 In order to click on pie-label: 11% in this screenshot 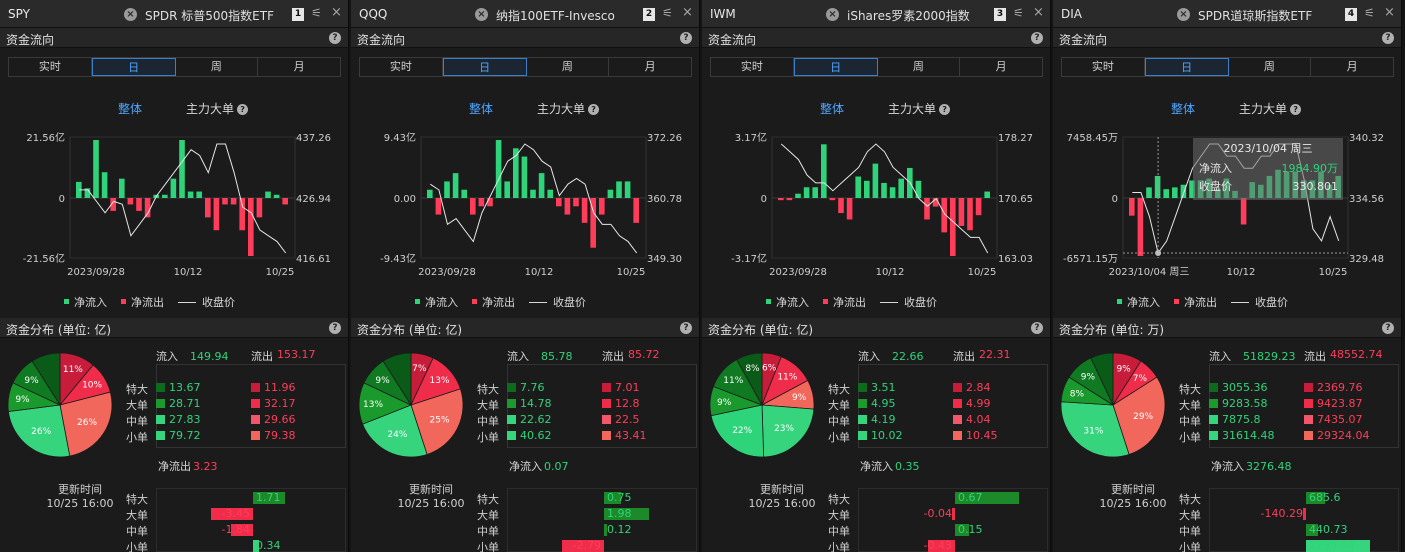, I will do `click(73, 370)`.